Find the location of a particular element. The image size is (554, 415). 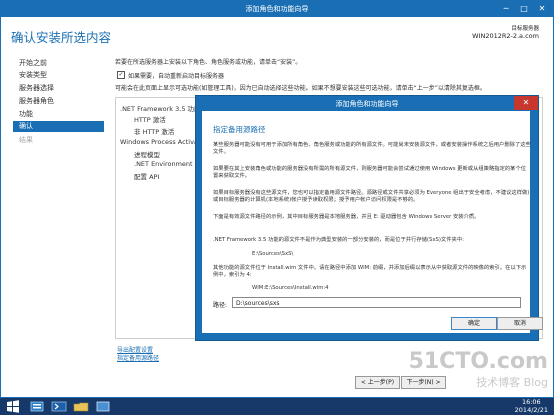

windows-start-icon is located at coordinates (13, 406).